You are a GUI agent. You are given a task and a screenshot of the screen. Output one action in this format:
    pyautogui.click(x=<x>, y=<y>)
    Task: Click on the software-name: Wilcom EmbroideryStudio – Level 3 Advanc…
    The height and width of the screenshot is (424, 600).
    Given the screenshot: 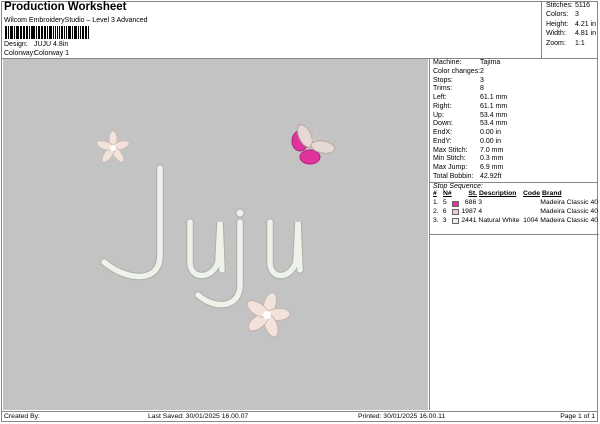 What is the action you would take?
    pyautogui.click(x=76, y=20)
    